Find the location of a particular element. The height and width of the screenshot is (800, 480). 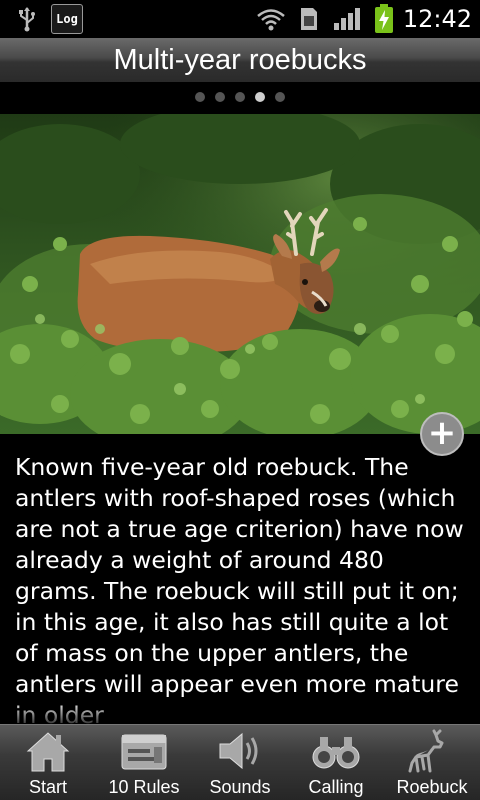

tab-label: Roebuck is located at coordinates (432, 787).